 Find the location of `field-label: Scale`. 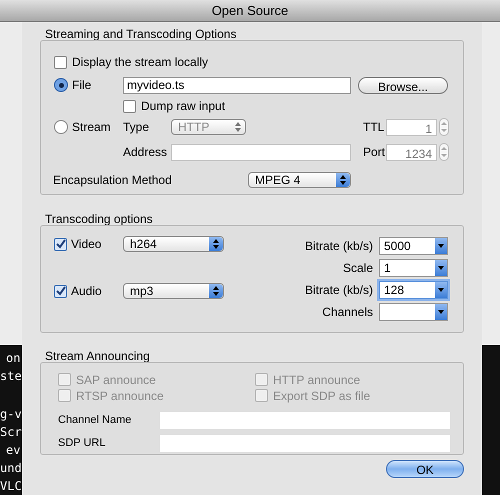

field-label: Scale is located at coordinates (357, 268).